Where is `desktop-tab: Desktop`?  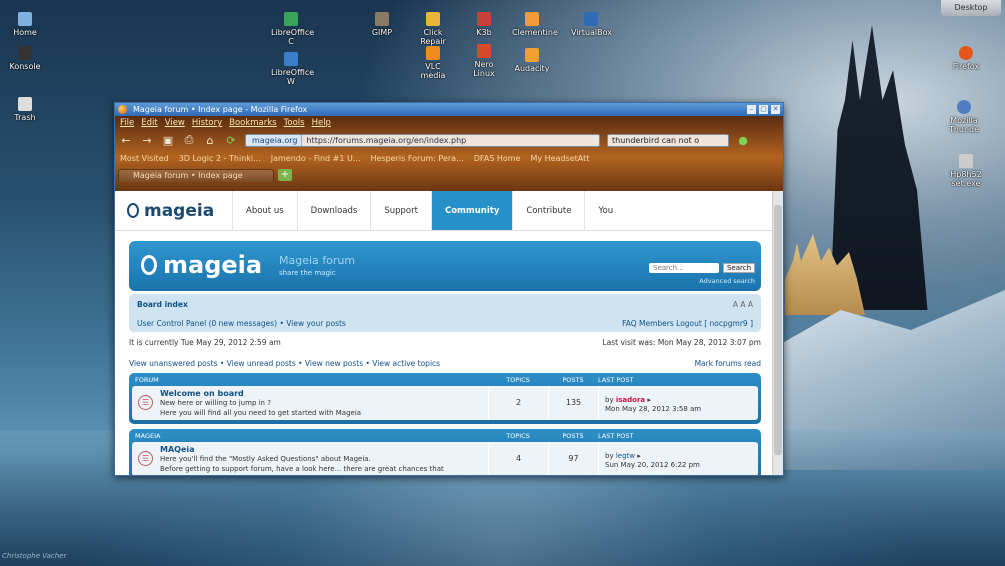
desktop-tab: Desktop is located at coordinates (971, 8).